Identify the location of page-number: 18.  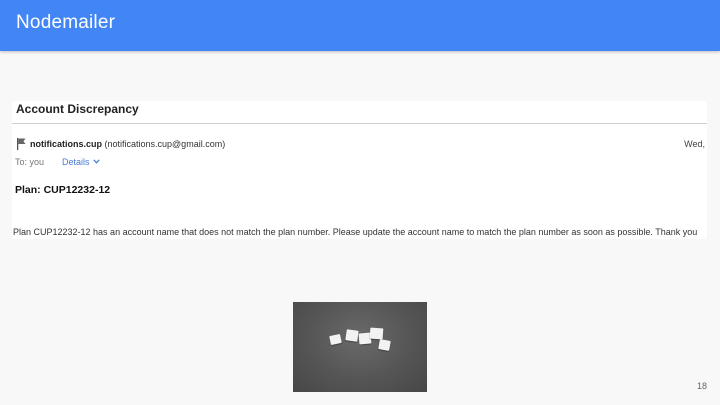
(701, 386).